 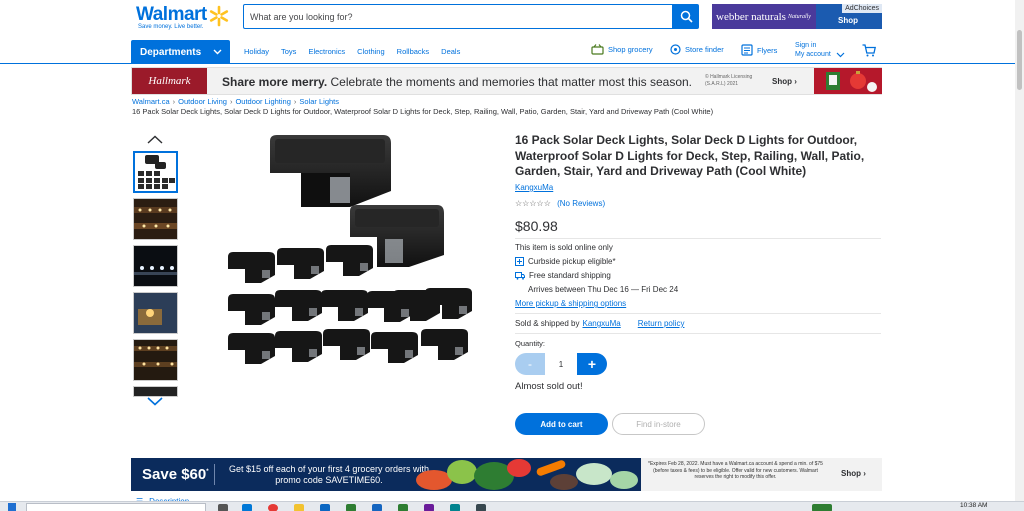 I want to click on thumbnail-railing-image, so click(x=155, y=360).